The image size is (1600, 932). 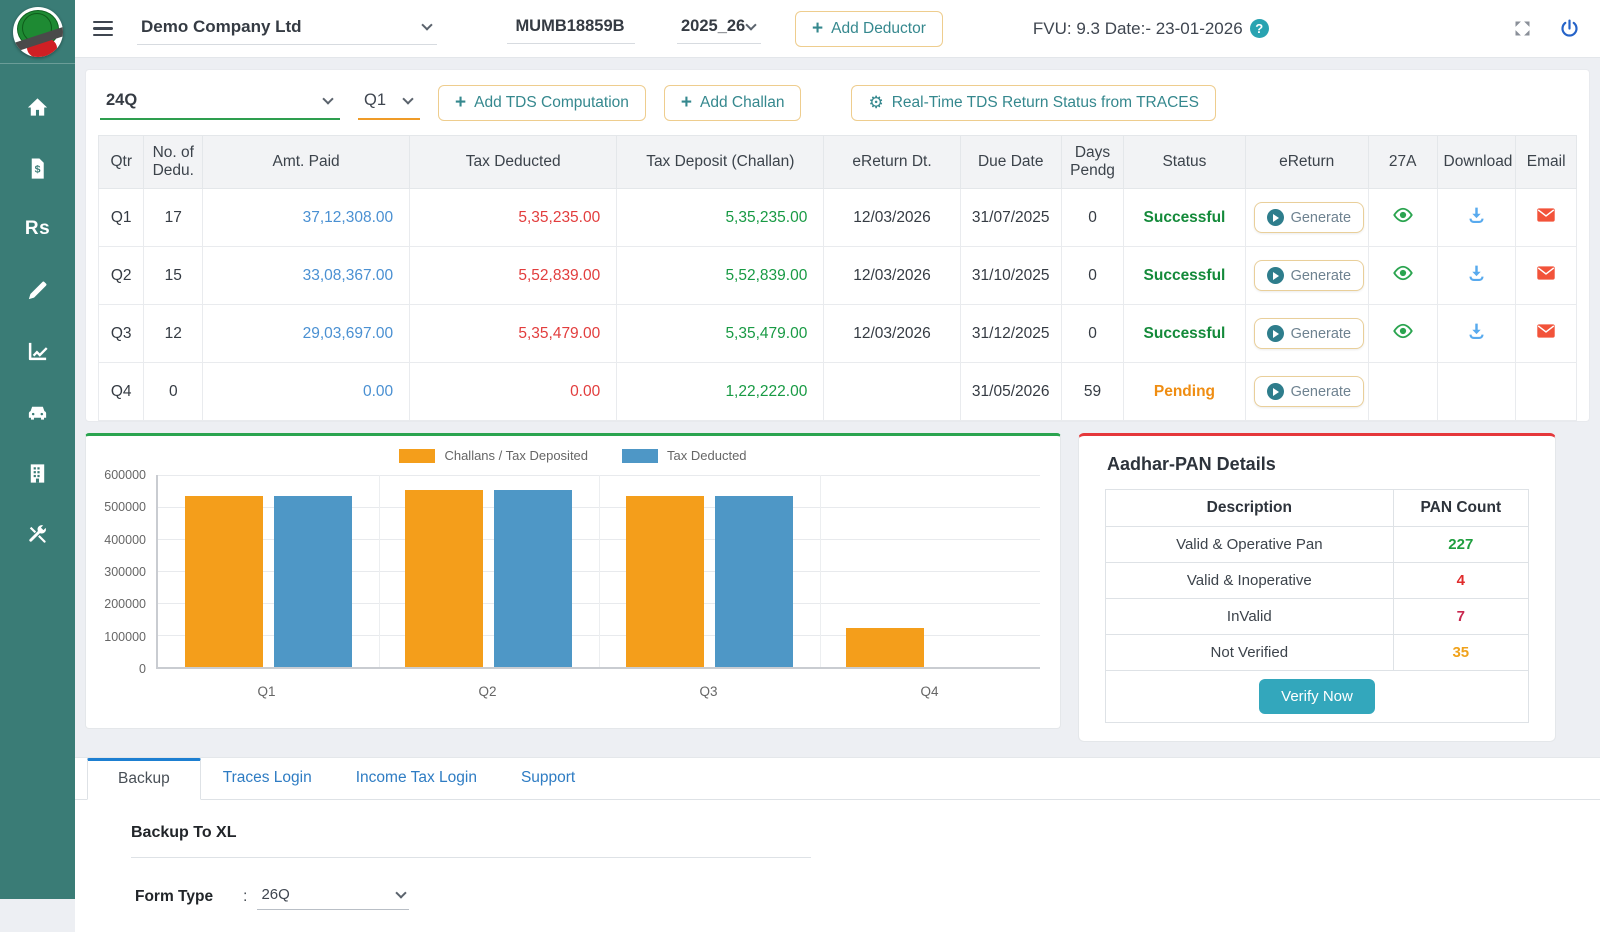 What do you see at coordinates (38, 107) in the screenshot?
I see `sidebar-item-home` at bounding box center [38, 107].